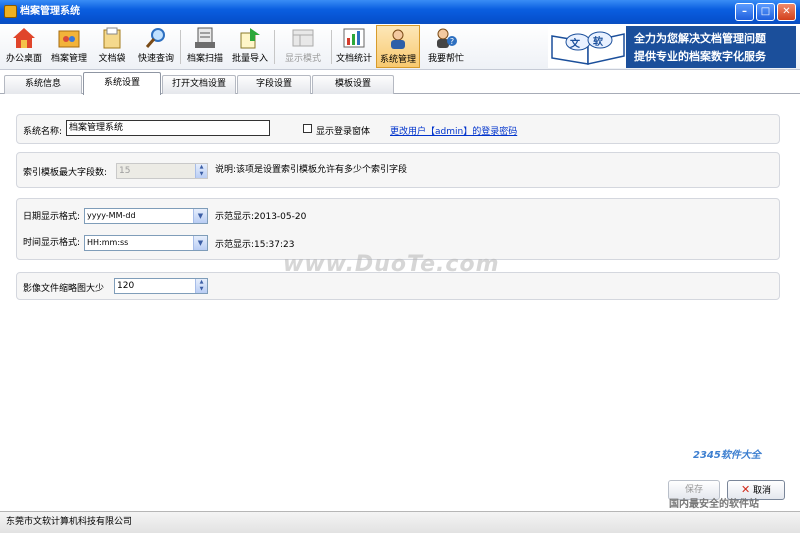  I want to click on toolbar-label: 系统管理, so click(397, 60).